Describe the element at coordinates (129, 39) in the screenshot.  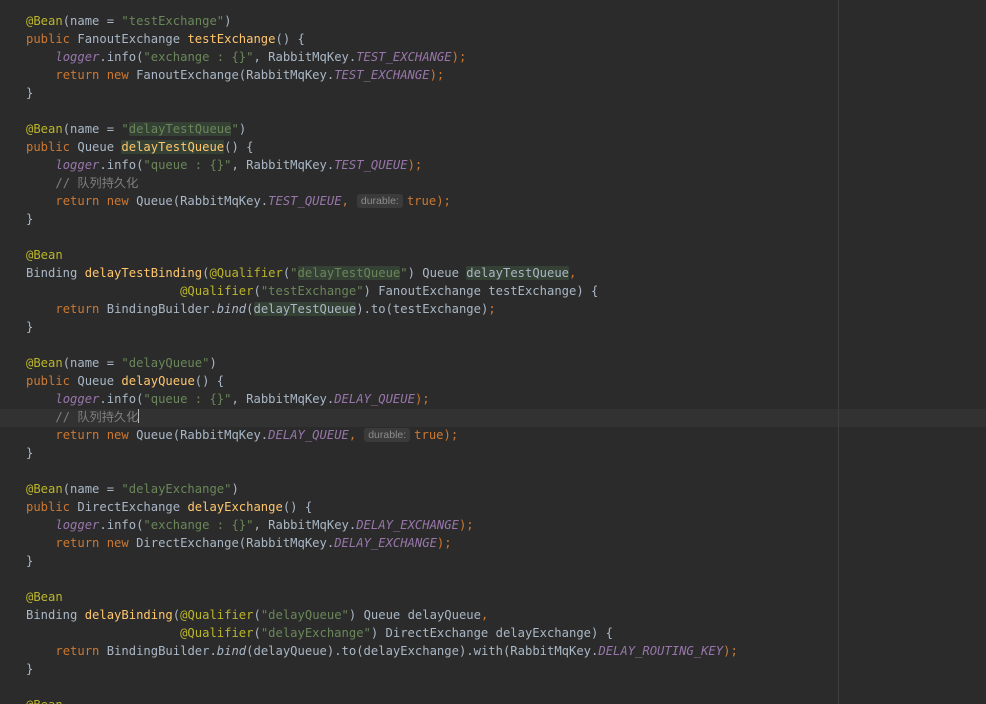
I see `code-token: FanoutExchange` at that location.